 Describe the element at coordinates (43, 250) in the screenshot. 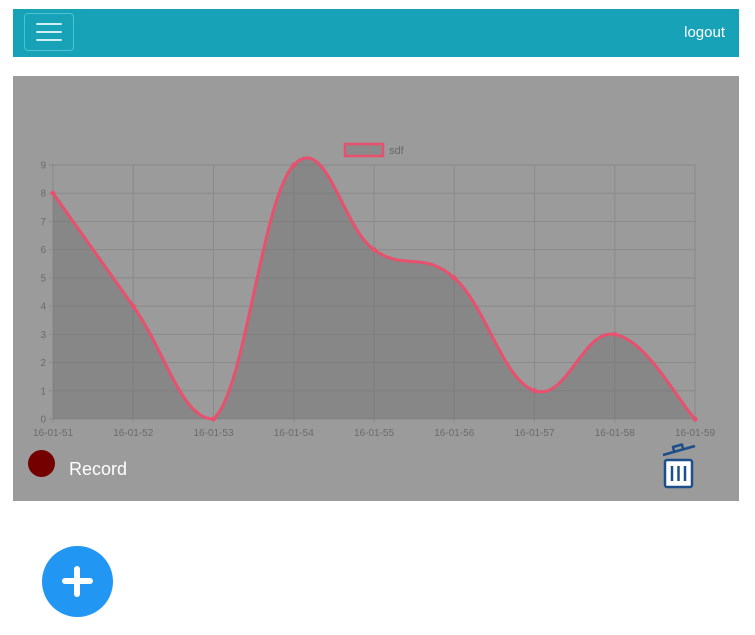

I see `y-tick-label: 6` at that location.